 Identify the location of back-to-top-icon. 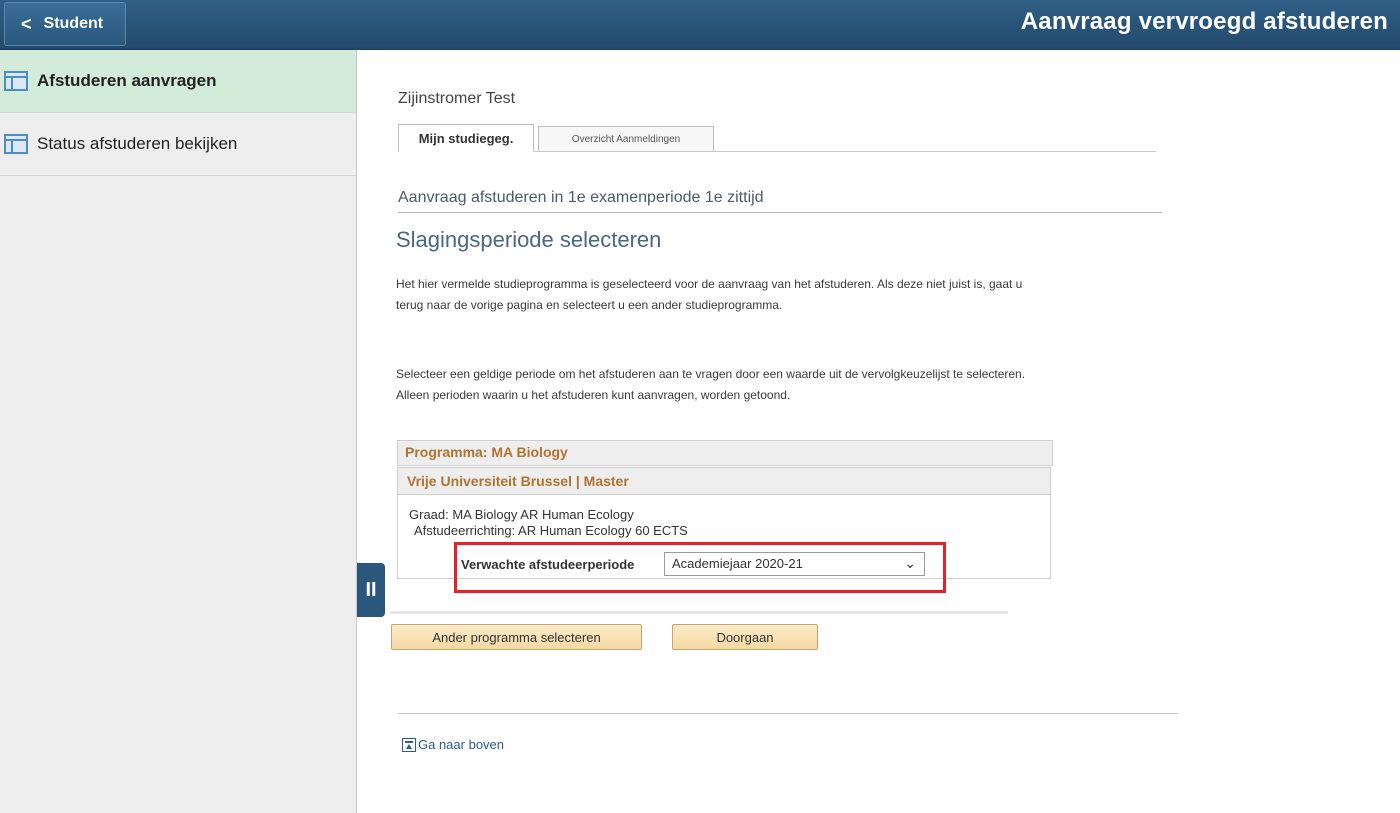
(409, 744).